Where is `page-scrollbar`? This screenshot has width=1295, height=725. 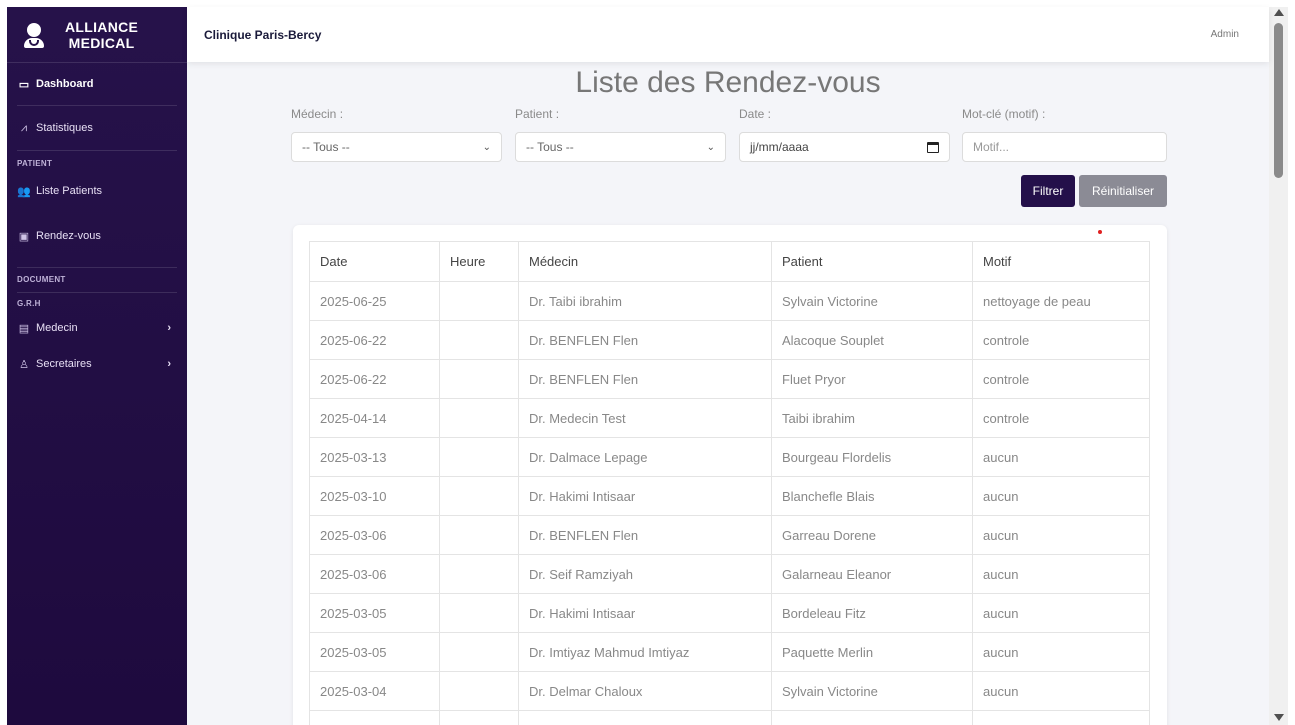 page-scrollbar is located at coordinates (1278, 366).